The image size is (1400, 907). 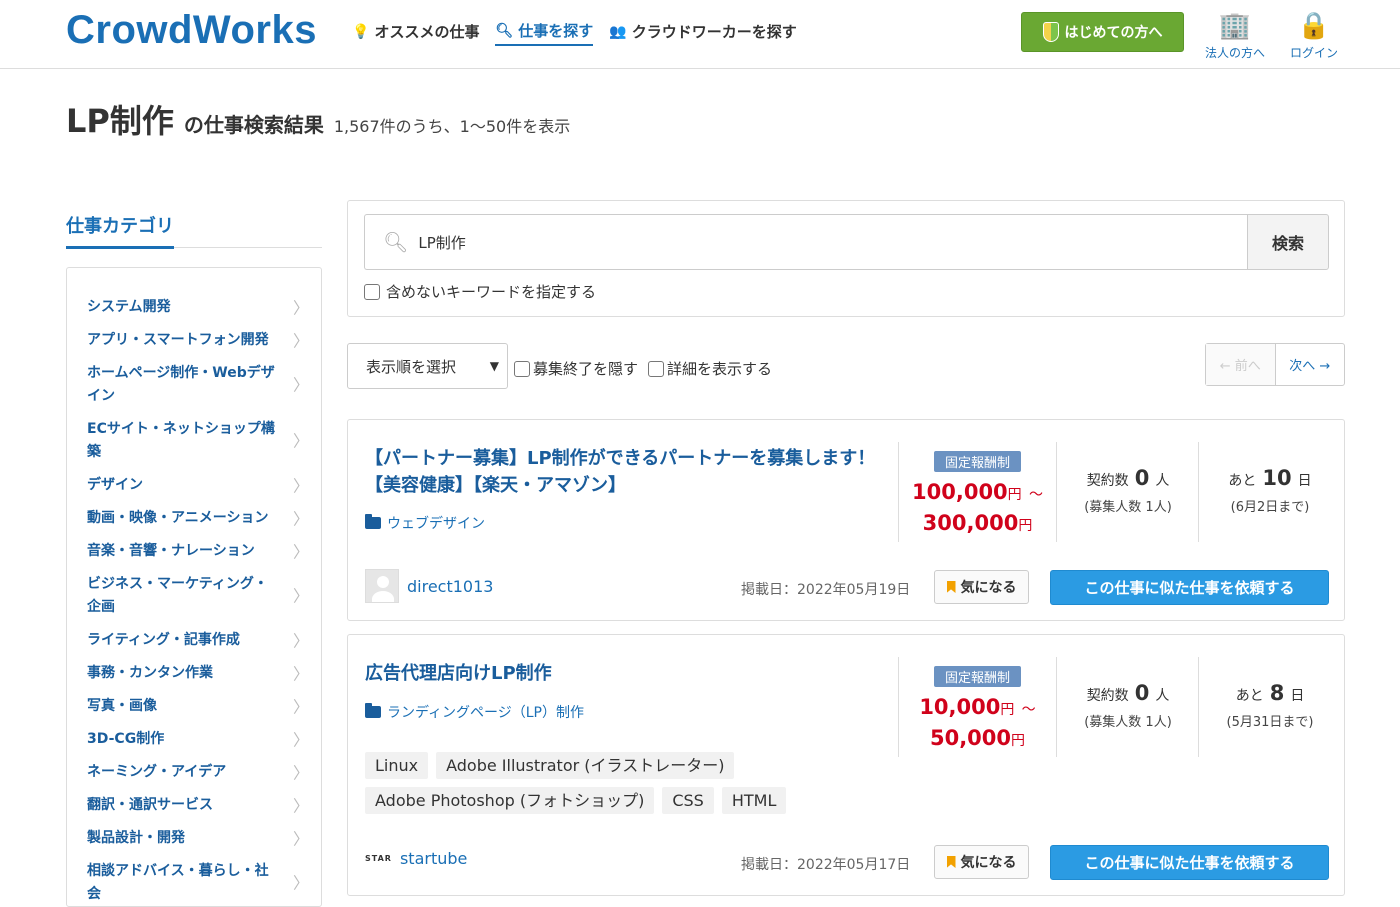 I want to click on login-link: 🔒 ログイン, so click(x=1314, y=34).